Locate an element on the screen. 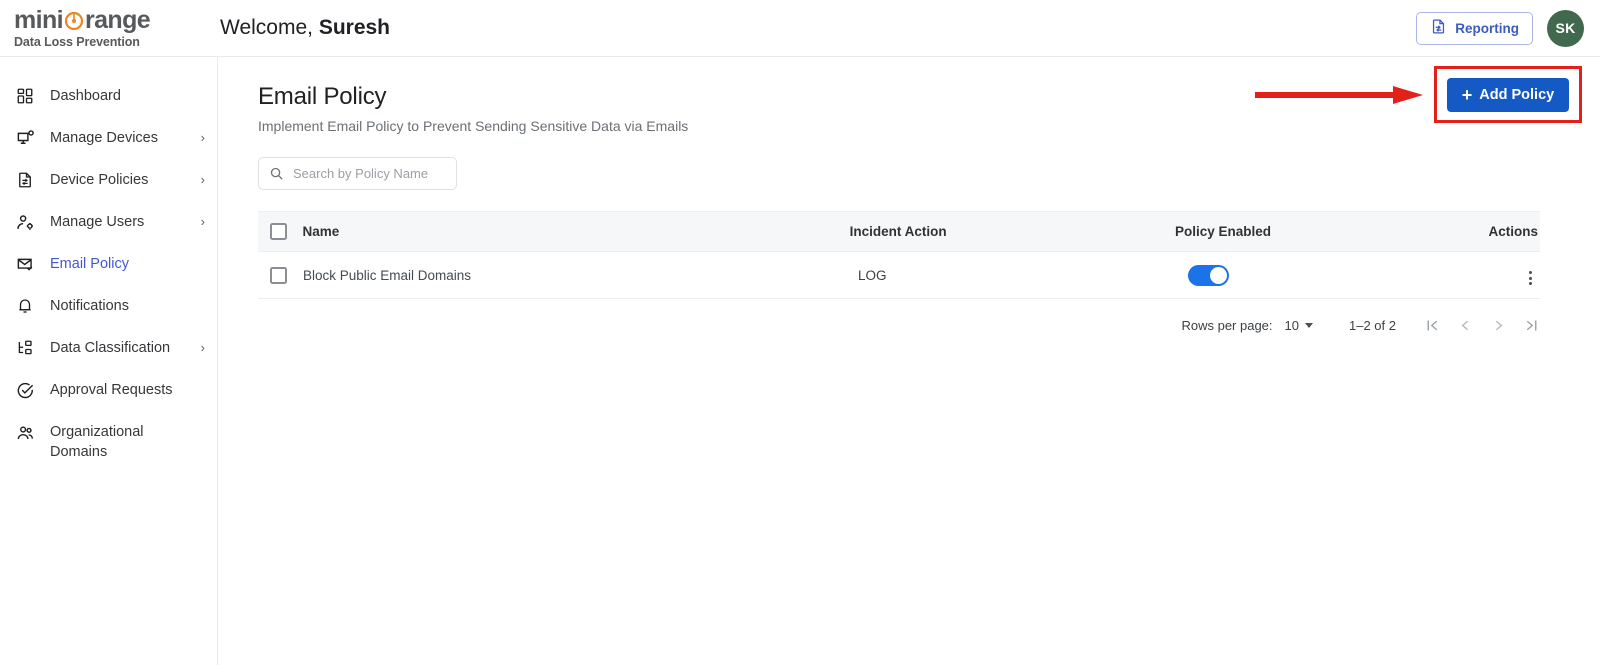 The width and height of the screenshot is (1600, 665). brand-logo: mini range Data Loss Prevention is located at coordinates (109, 28).